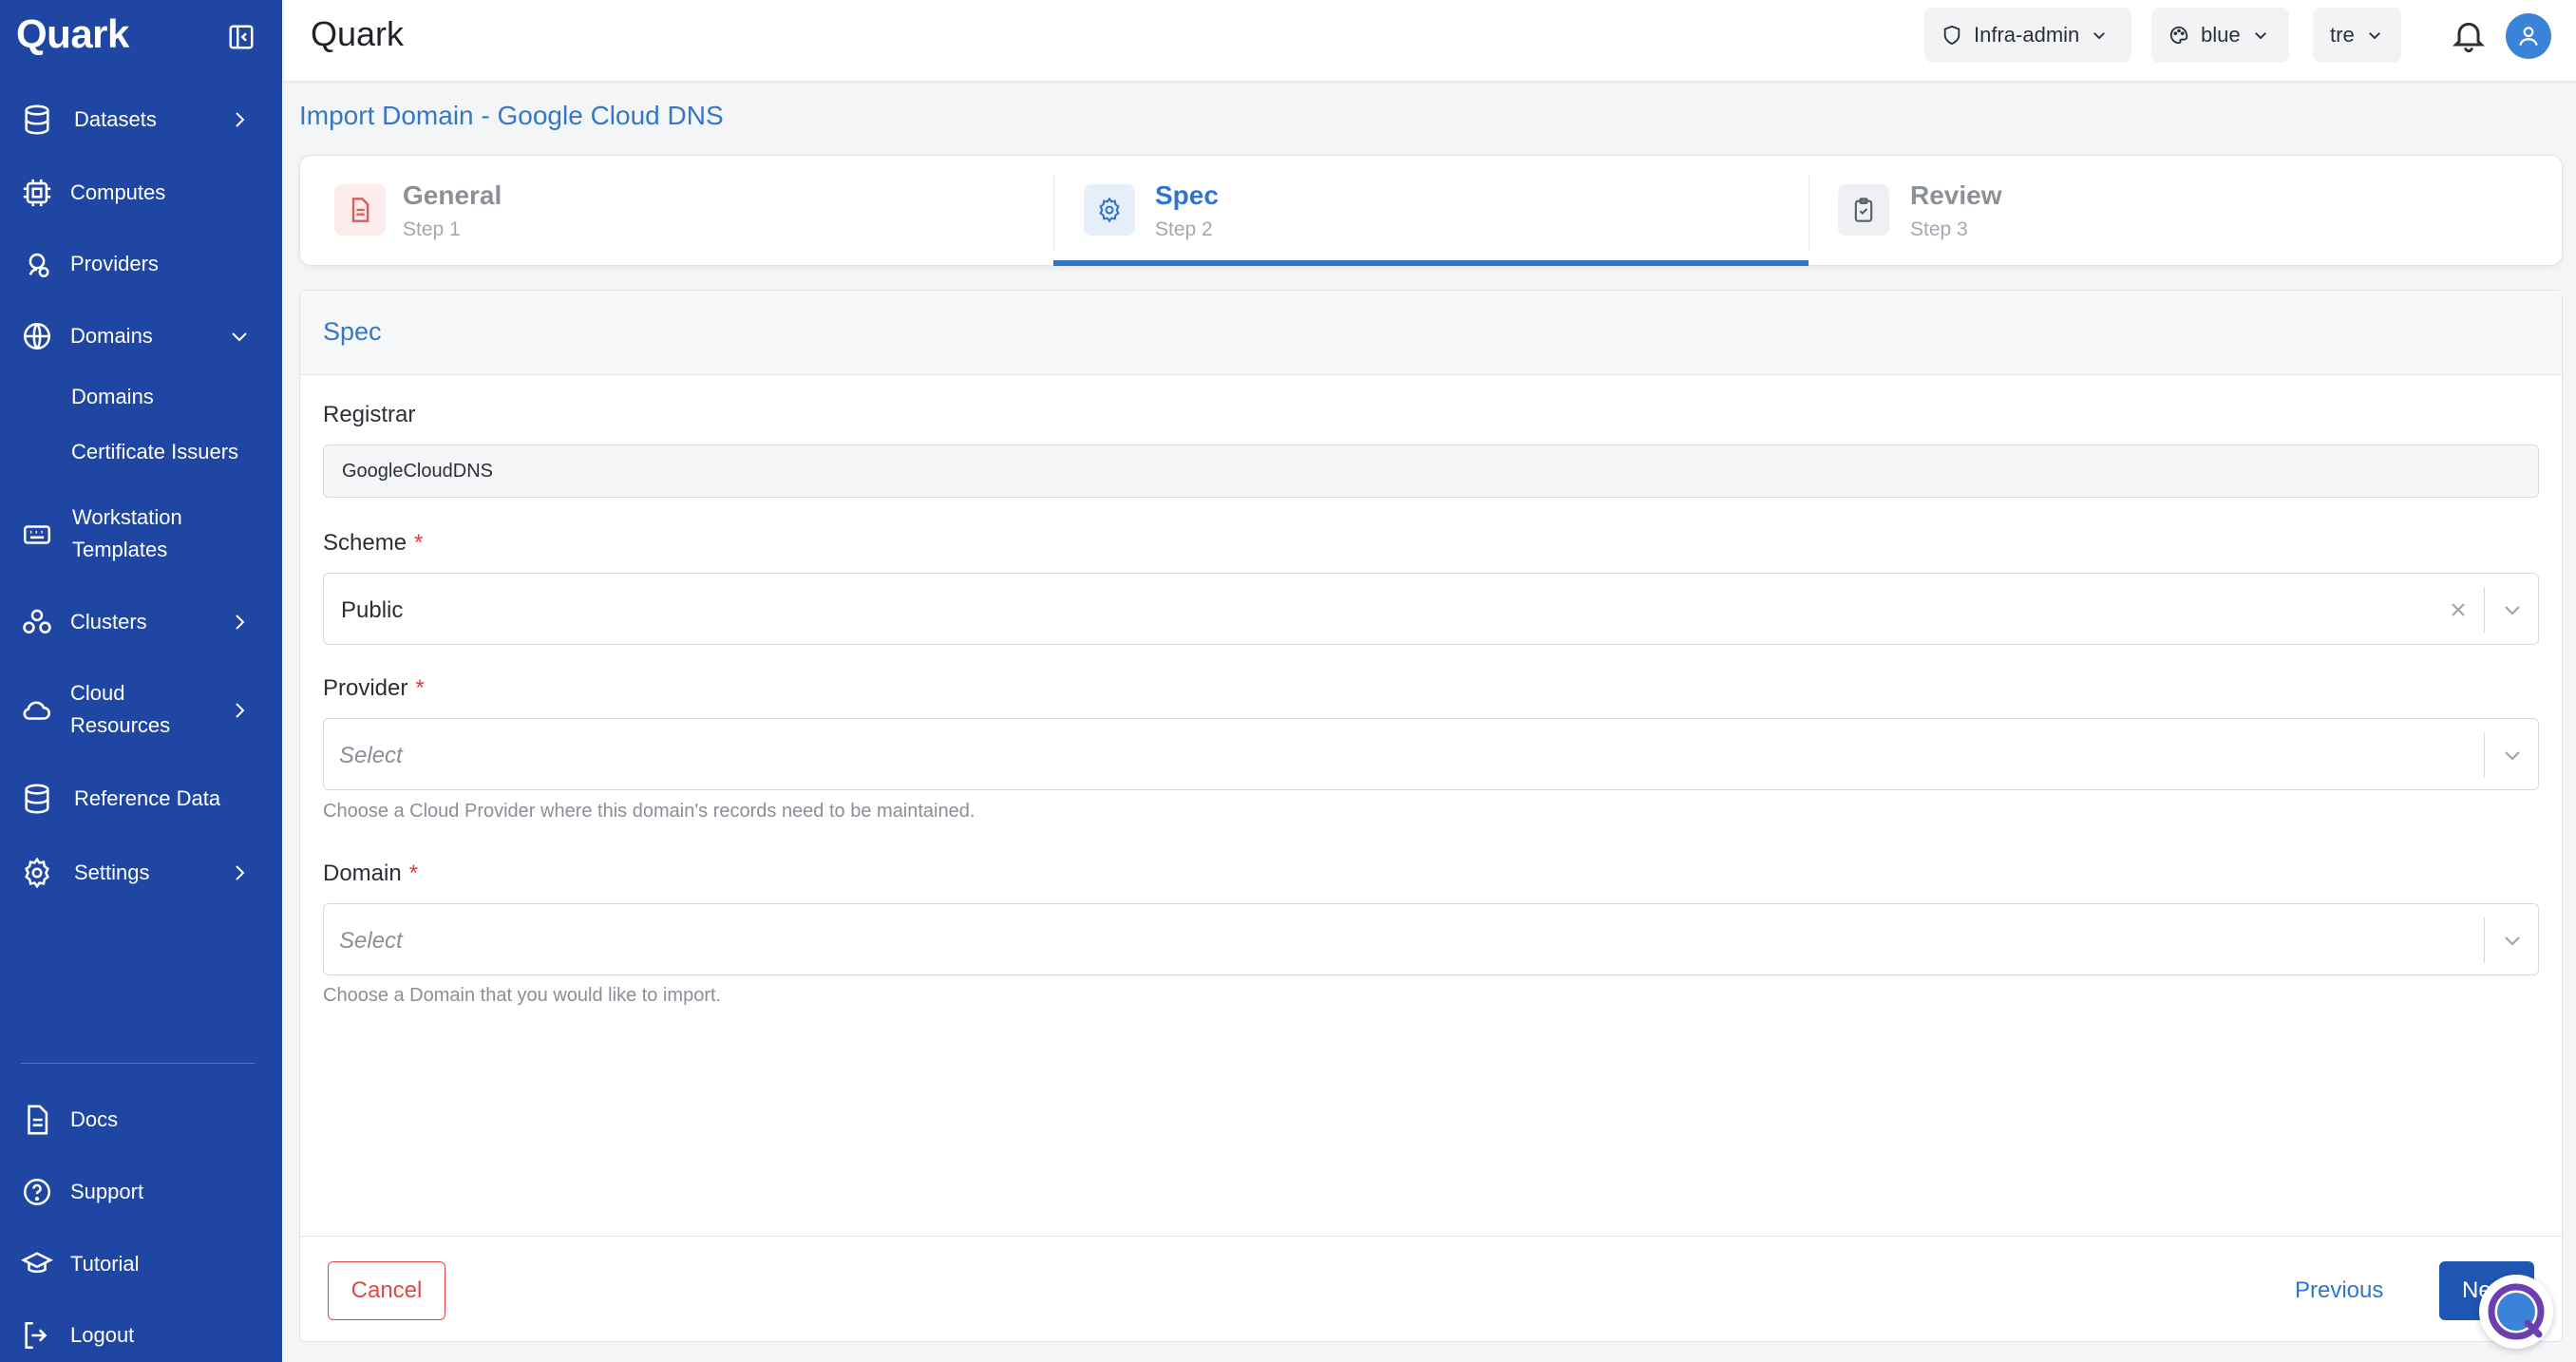 The height and width of the screenshot is (1362, 2576). What do you see at coordinates (115, 119) in the screenshot?
I see `sidebar-item-label: Datasets` at bounding box center [115, 119].